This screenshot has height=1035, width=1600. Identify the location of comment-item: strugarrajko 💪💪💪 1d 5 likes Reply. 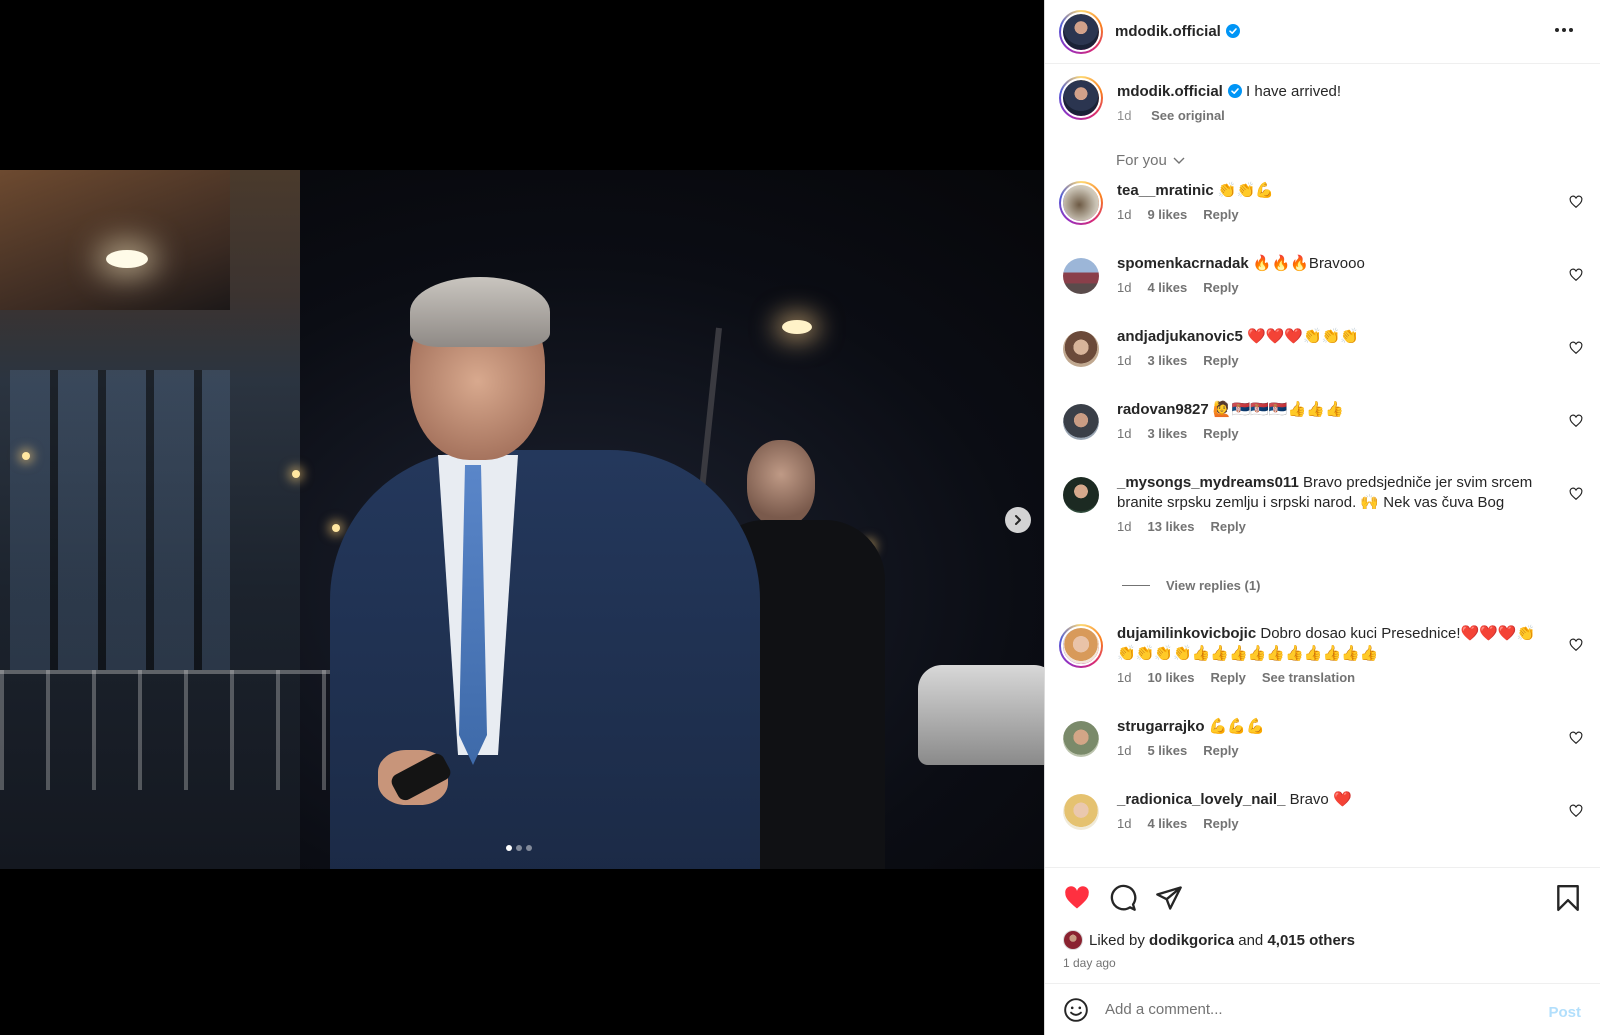
(1324, 739).